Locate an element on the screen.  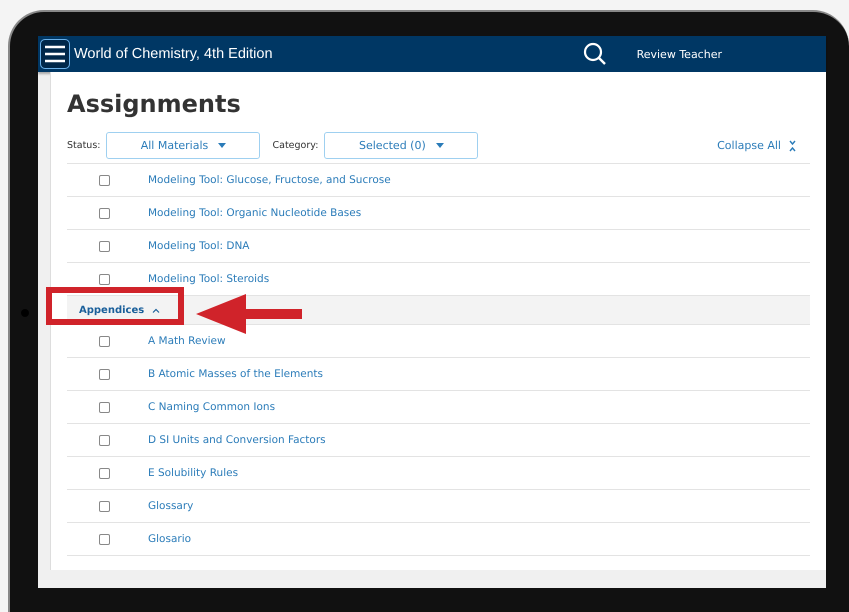
menu-icon is located at coordinates (55, 54).